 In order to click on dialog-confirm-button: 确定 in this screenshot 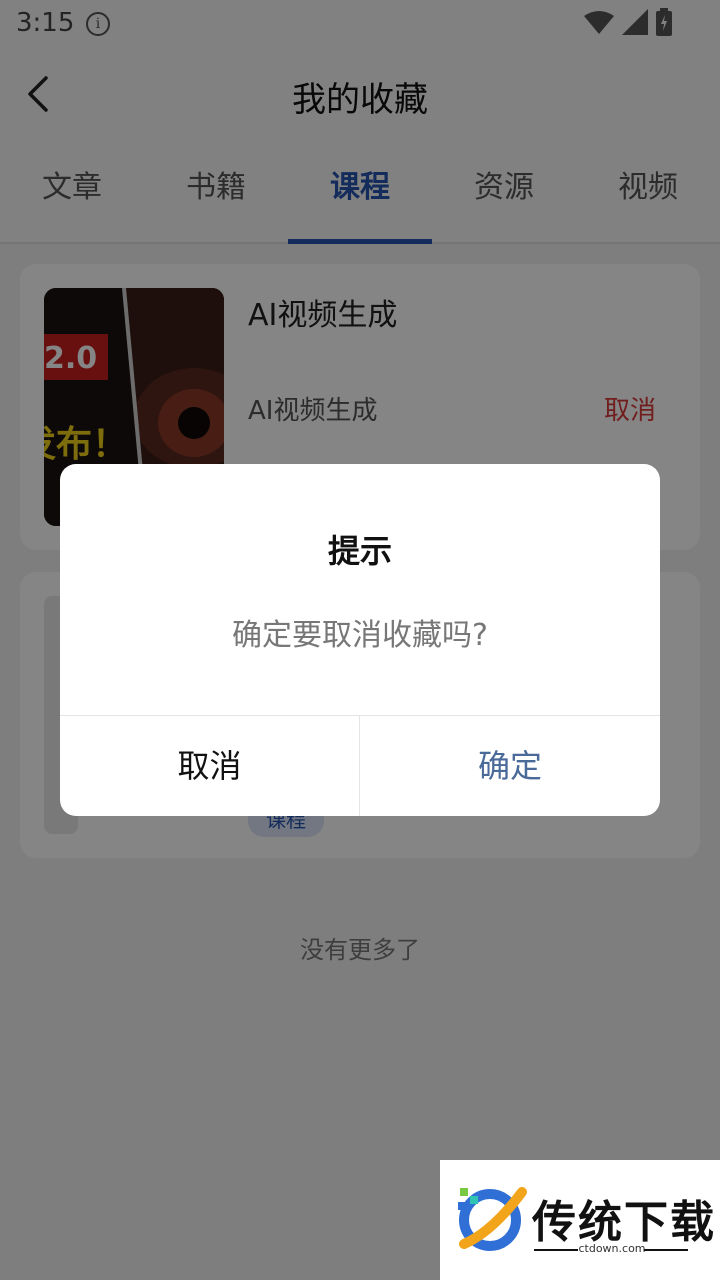, I will do `click(510, 766)`.